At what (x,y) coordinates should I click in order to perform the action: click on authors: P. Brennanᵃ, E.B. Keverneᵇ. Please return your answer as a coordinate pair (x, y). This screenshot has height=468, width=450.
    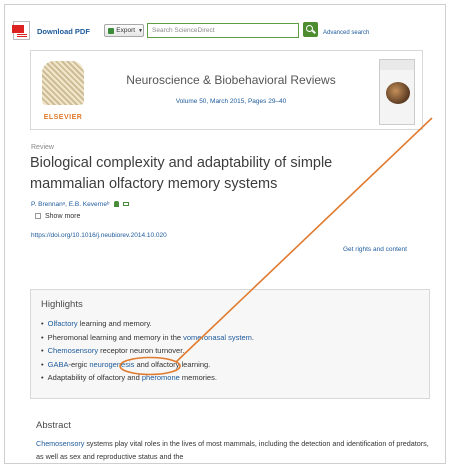
    Looking at the image, I should click on (80, 204).